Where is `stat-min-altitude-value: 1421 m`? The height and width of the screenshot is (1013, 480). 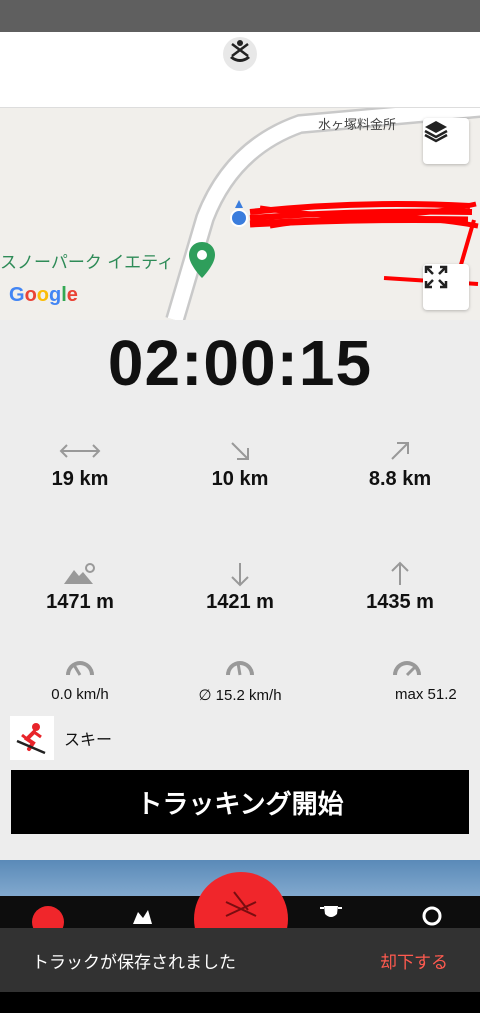
stat-min-altitude-value: 1421 m is located at coordinates (240, 602).